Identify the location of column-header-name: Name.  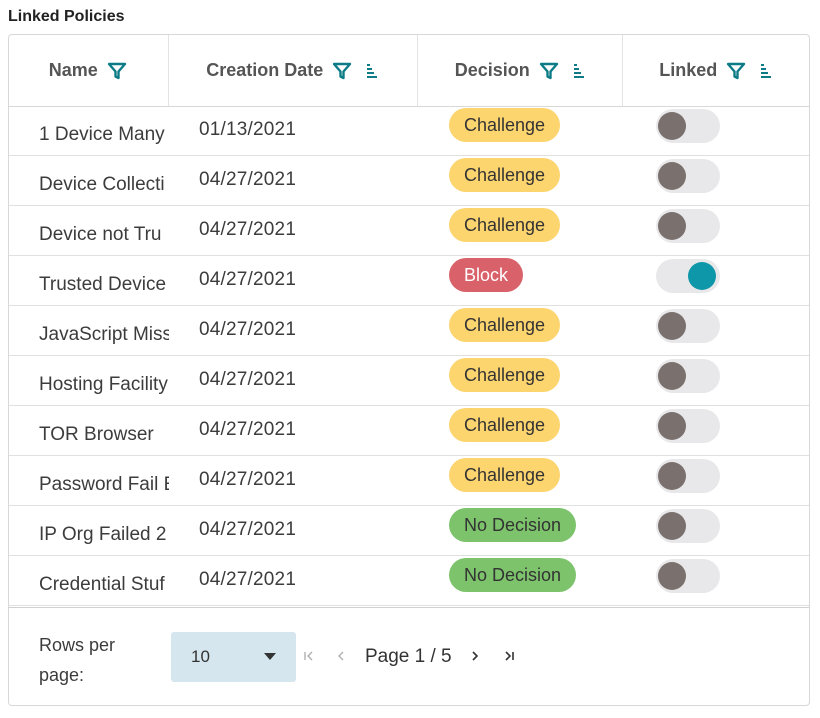
(89, 70).